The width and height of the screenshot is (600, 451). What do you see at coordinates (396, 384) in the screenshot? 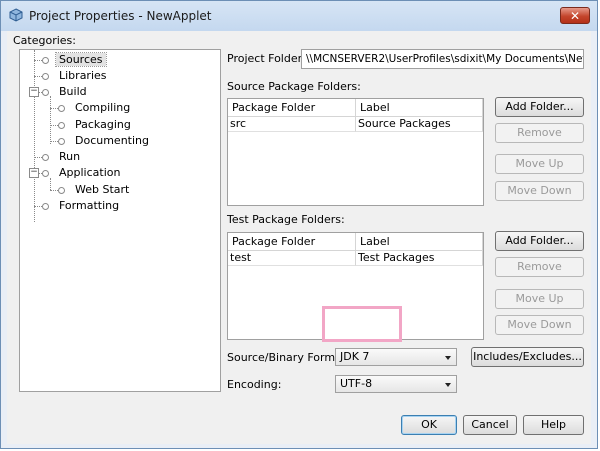
I see `encoding-dropdown: UTF-8` at bounding box center [396, 384].